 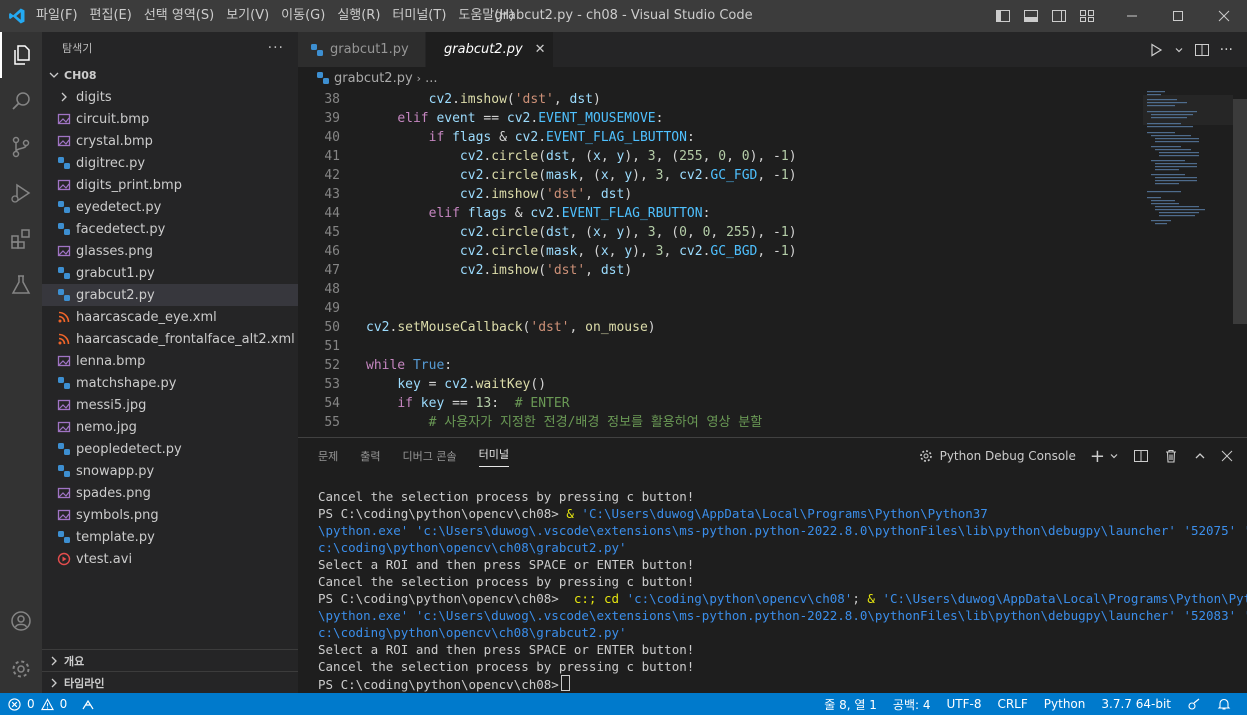 What do you see at coordinates (170, 493) in the screenshot?
I see `file-tree-item: spades.png` at bounding box center [170, 493].